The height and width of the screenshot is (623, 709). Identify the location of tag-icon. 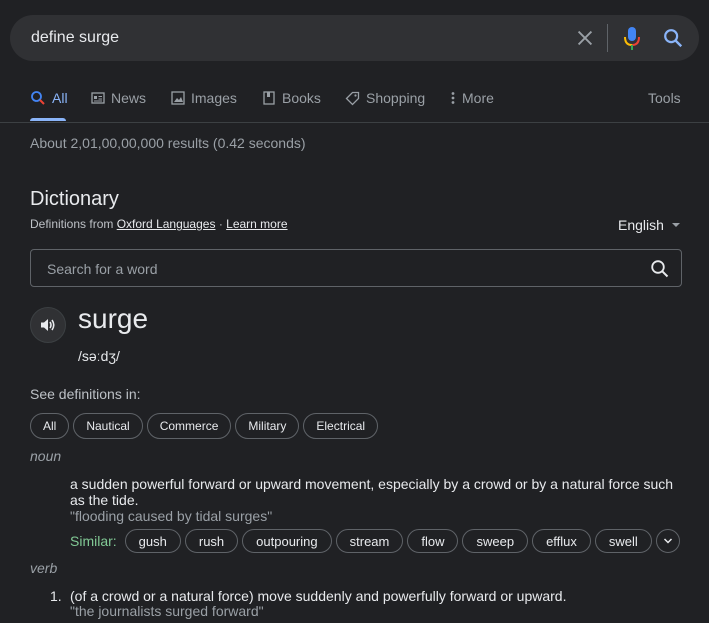
(352, 98).